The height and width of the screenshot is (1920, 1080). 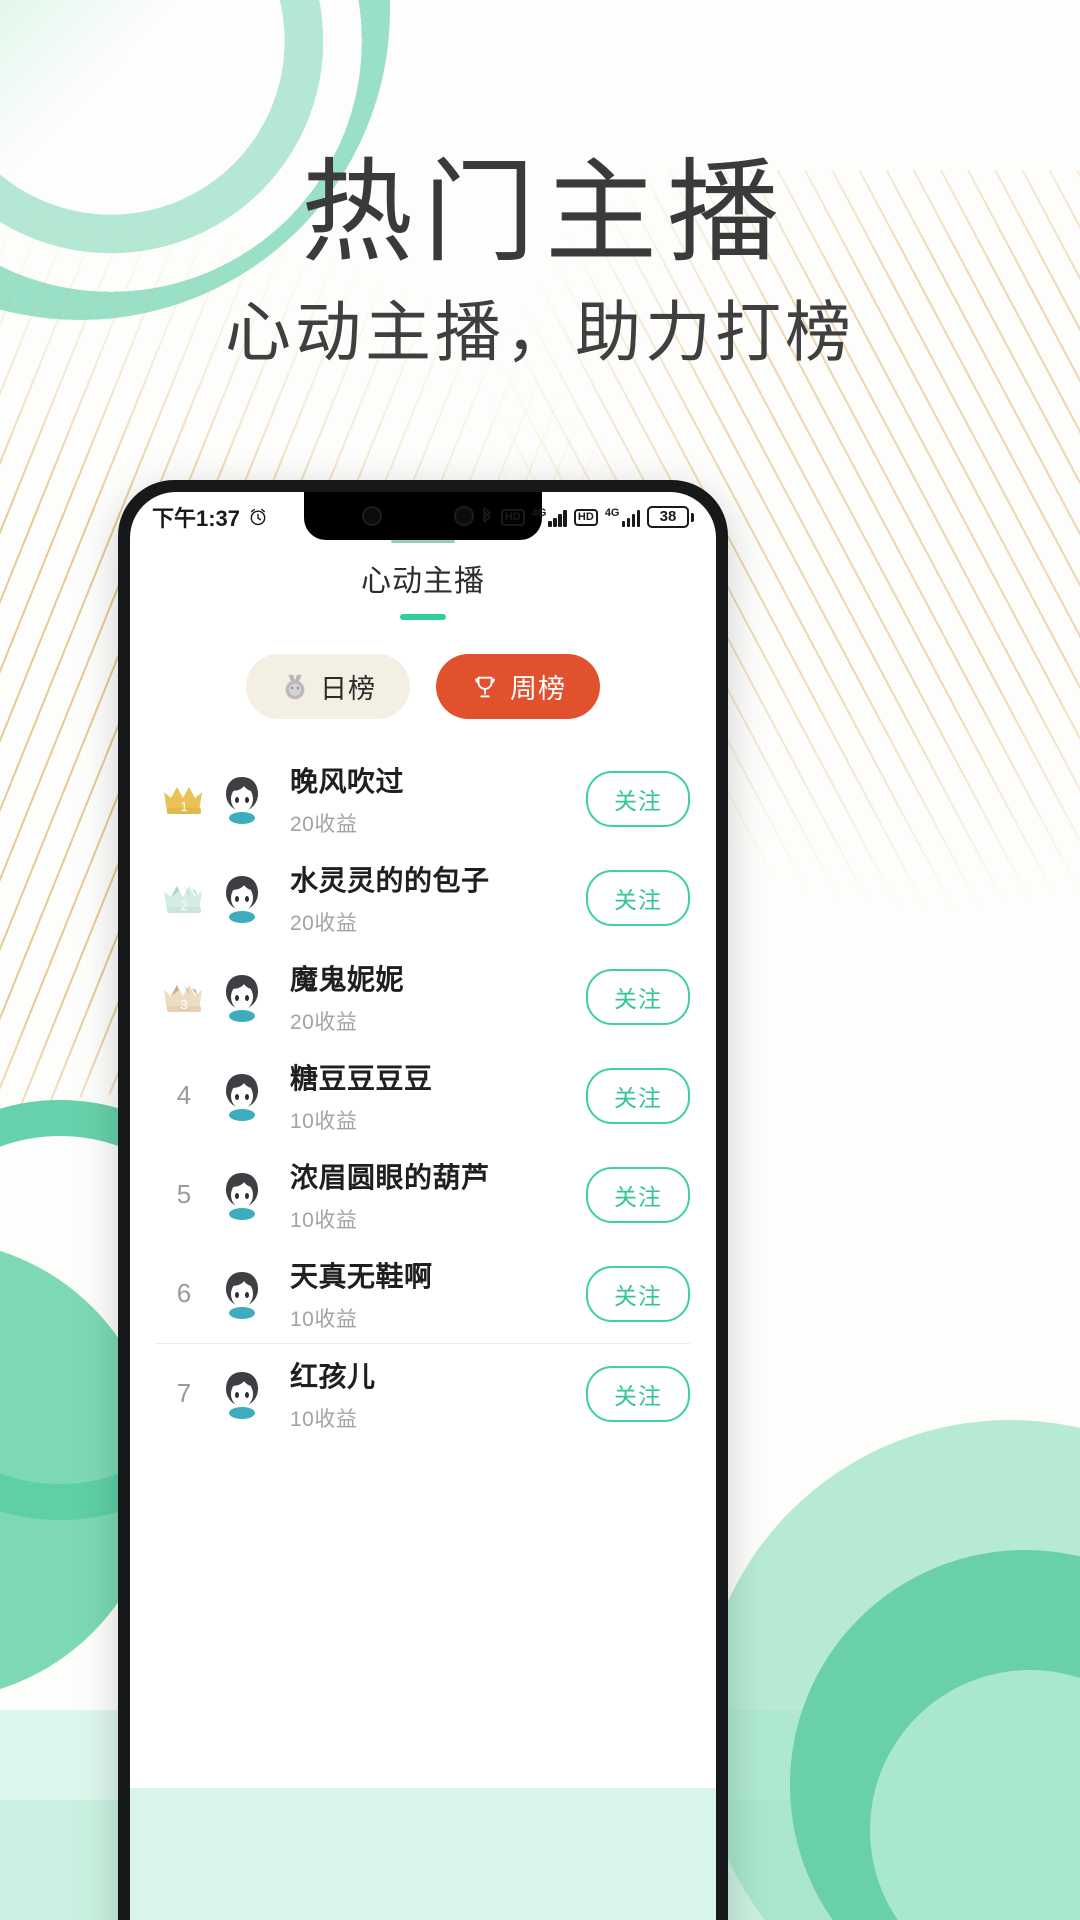 I want to click on rank-number: 5, so click(x=184, y=1194).